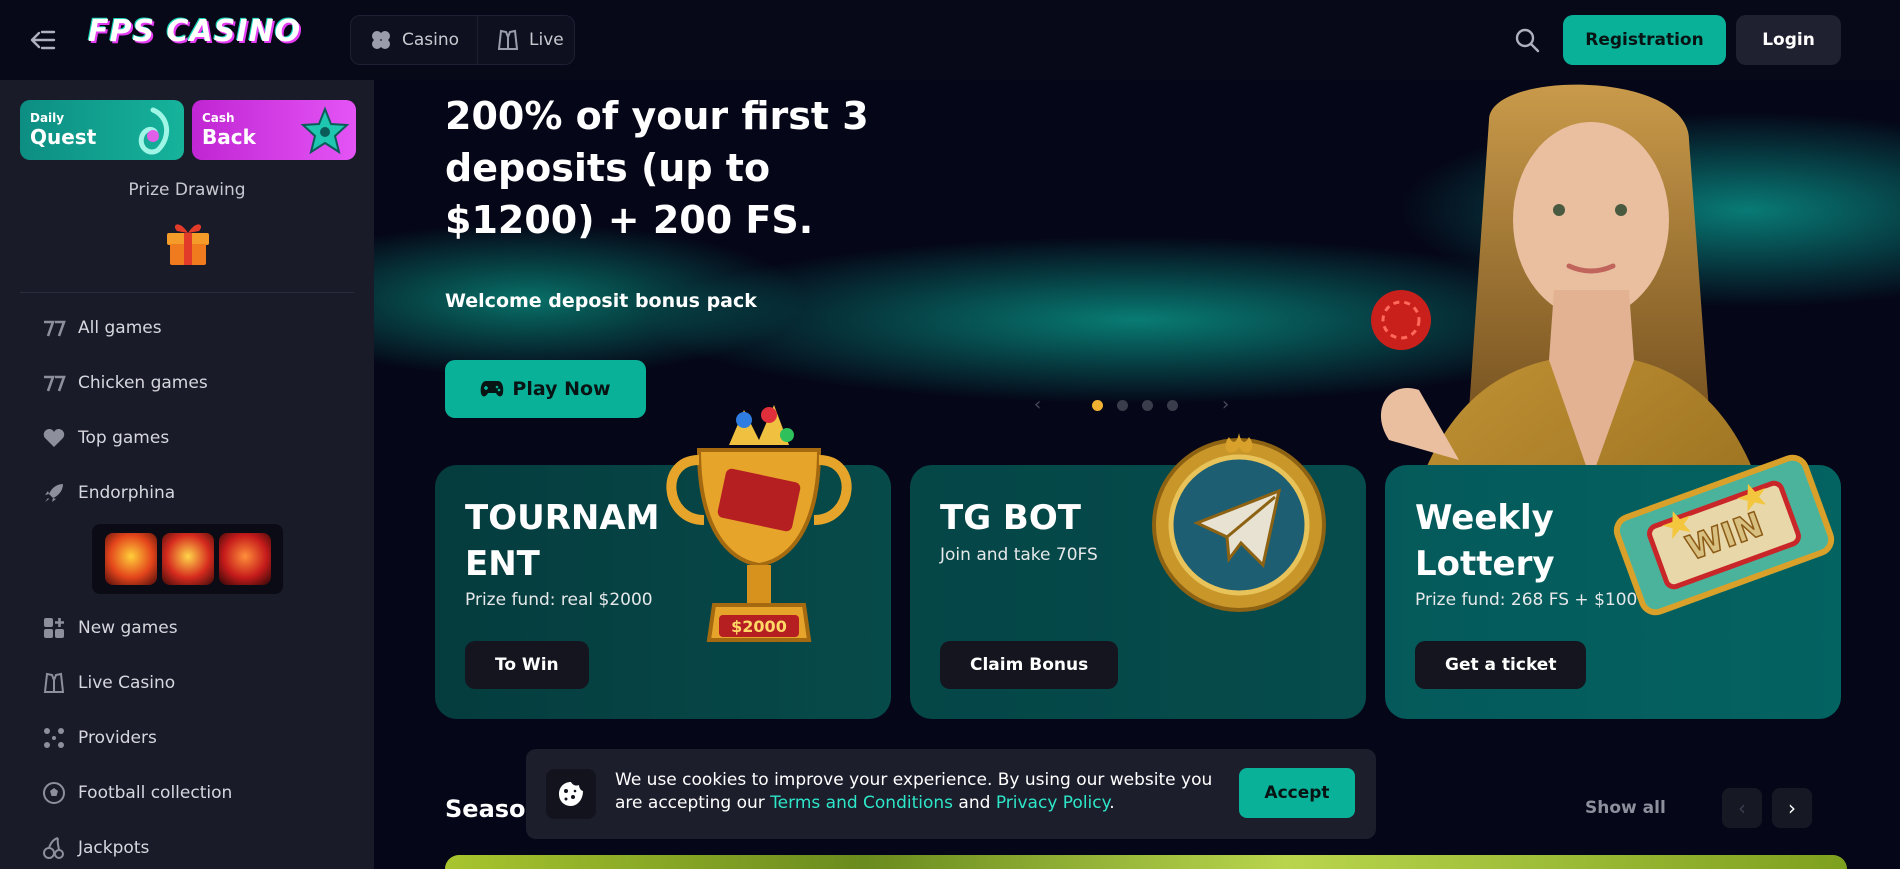 Image resolution: width=1900 pixels, height=869 pixels. Describe the element at coordinates (143, 383) in the screenshot. I see `sidebar-item-label: Chicken games` at that location.